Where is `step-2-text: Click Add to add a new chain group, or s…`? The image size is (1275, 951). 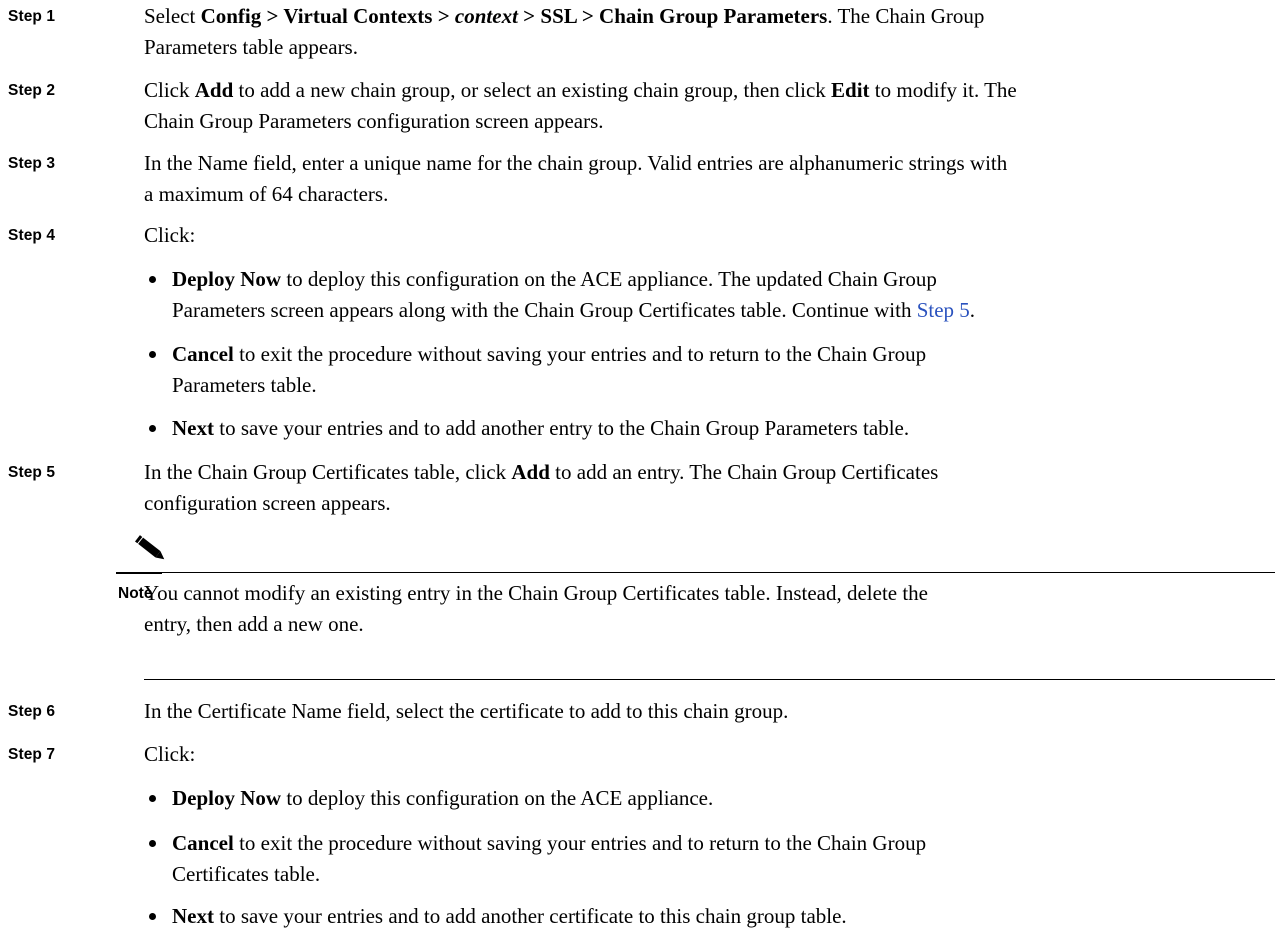
step-2-text: Click Add to add a new chain group, or s… is located at coordinates (580, 90).